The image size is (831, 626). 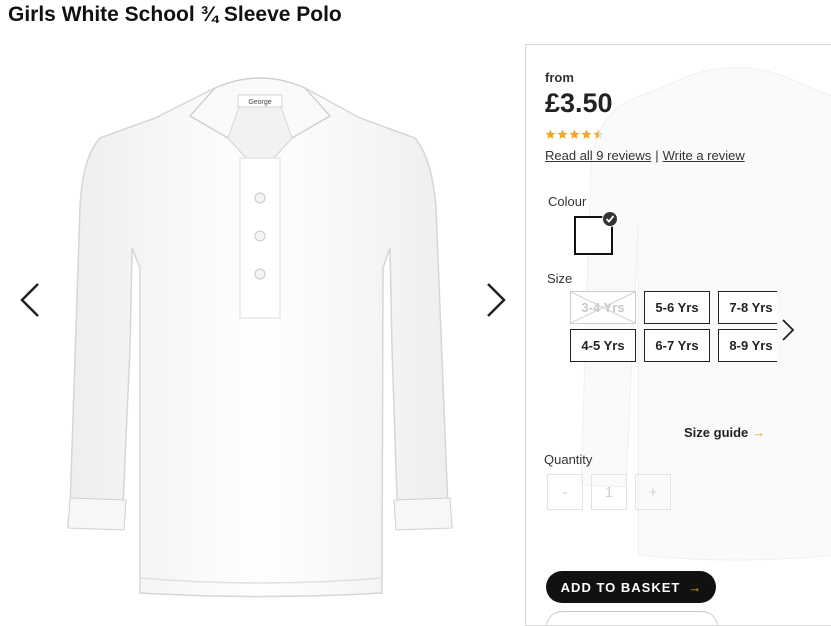 I want to click on size-option-label: 4-5 Yrs, so click(x=603, y=345).